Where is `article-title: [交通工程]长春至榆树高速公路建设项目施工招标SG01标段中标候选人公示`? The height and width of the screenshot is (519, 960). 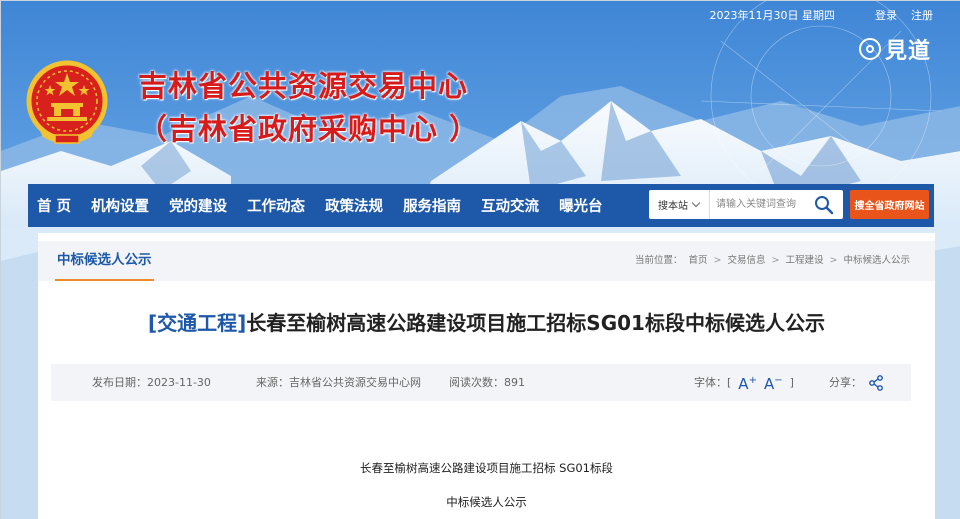 article-title: [交通工程]长春至榆树高速公路建设项目施工招标SG01标段中标候选人公示 is located at coordinates (486, 321).